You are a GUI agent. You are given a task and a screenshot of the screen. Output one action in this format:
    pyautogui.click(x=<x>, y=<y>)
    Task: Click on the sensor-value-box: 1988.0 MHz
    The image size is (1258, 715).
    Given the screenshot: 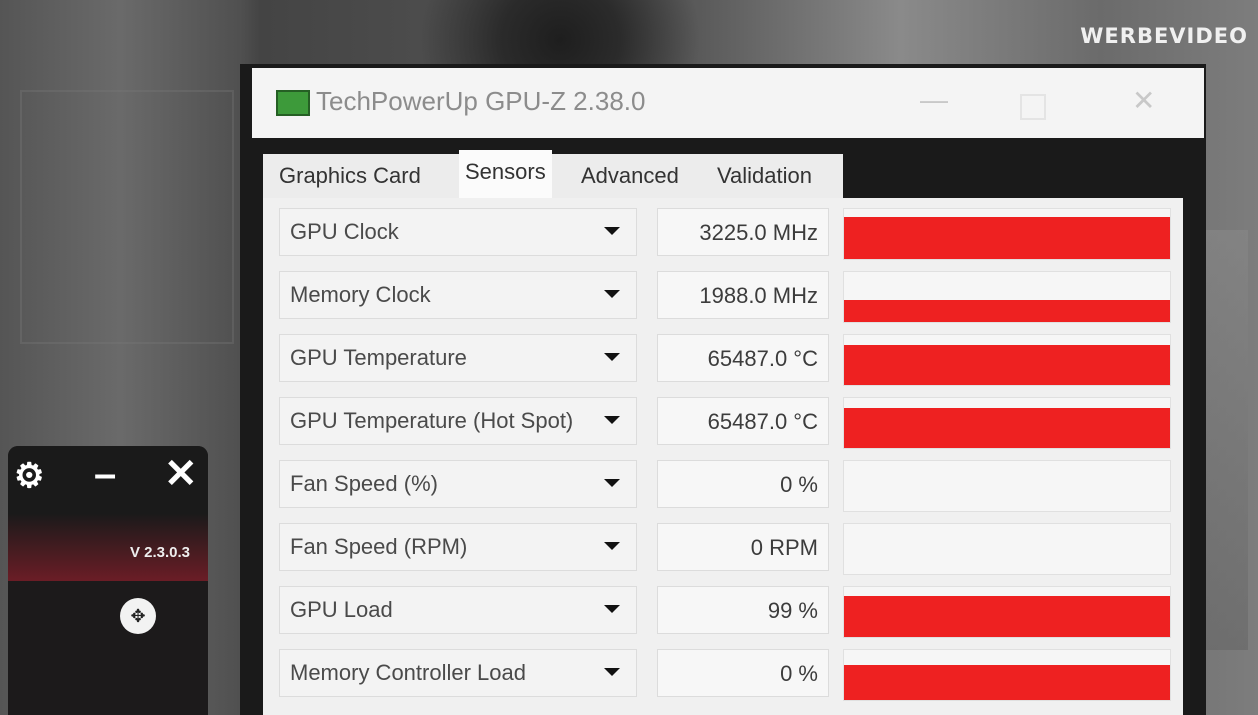 What is the action you would take?
    pyautogui.click(x=743, y=295)
    